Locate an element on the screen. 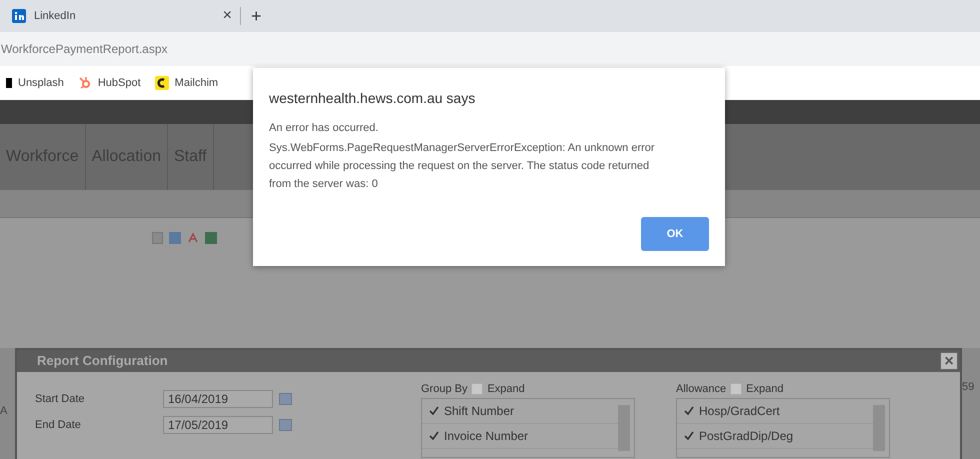 The height and width of the screenshot is (459, 980). sprocket-icon is located at coordinates (85, 83).